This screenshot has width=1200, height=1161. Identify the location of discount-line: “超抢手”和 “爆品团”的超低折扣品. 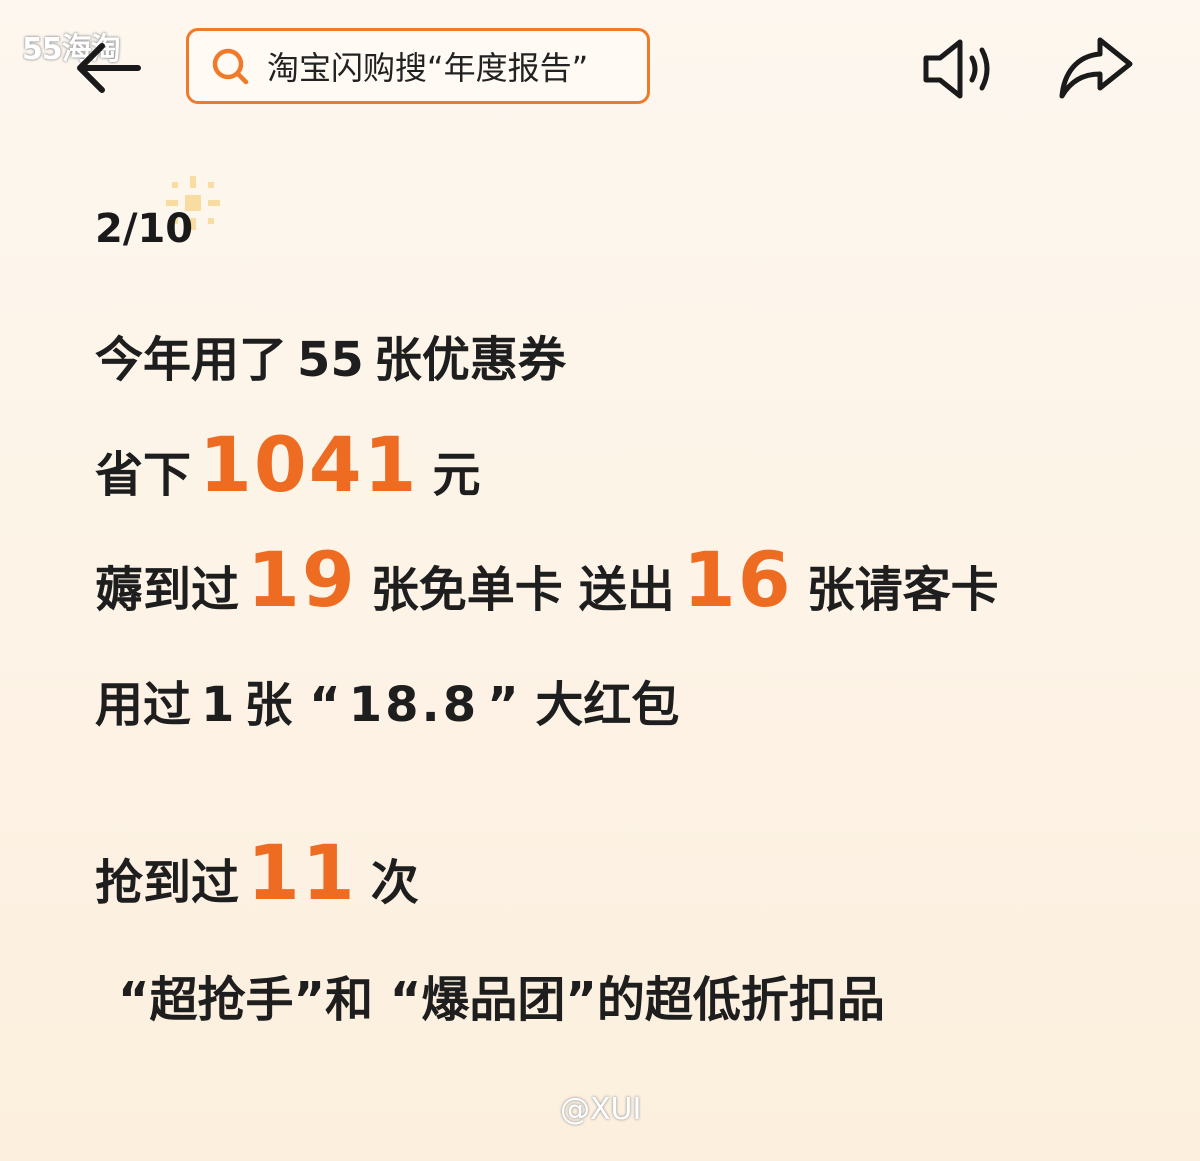
(501, 995).